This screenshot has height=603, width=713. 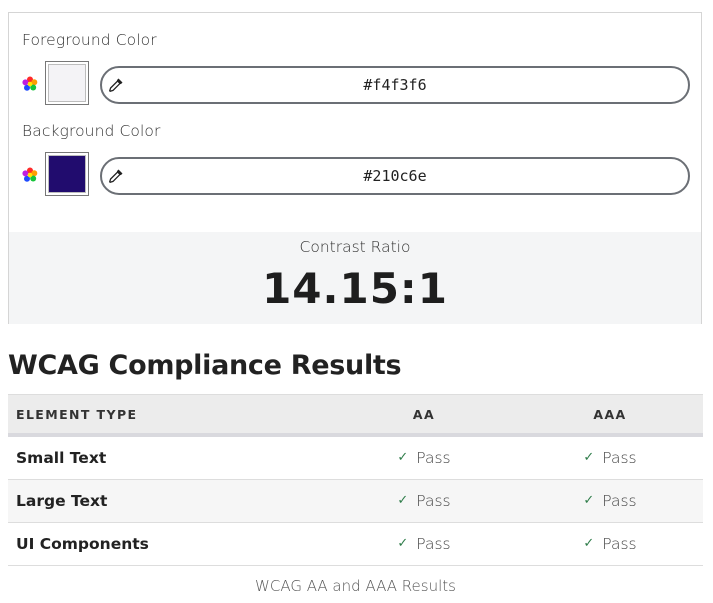 What do you see at coordinates (355, 288) in the screenshot?
I see `contrast-ratio-value: 14.15:1` at bounding box center [355, 288].